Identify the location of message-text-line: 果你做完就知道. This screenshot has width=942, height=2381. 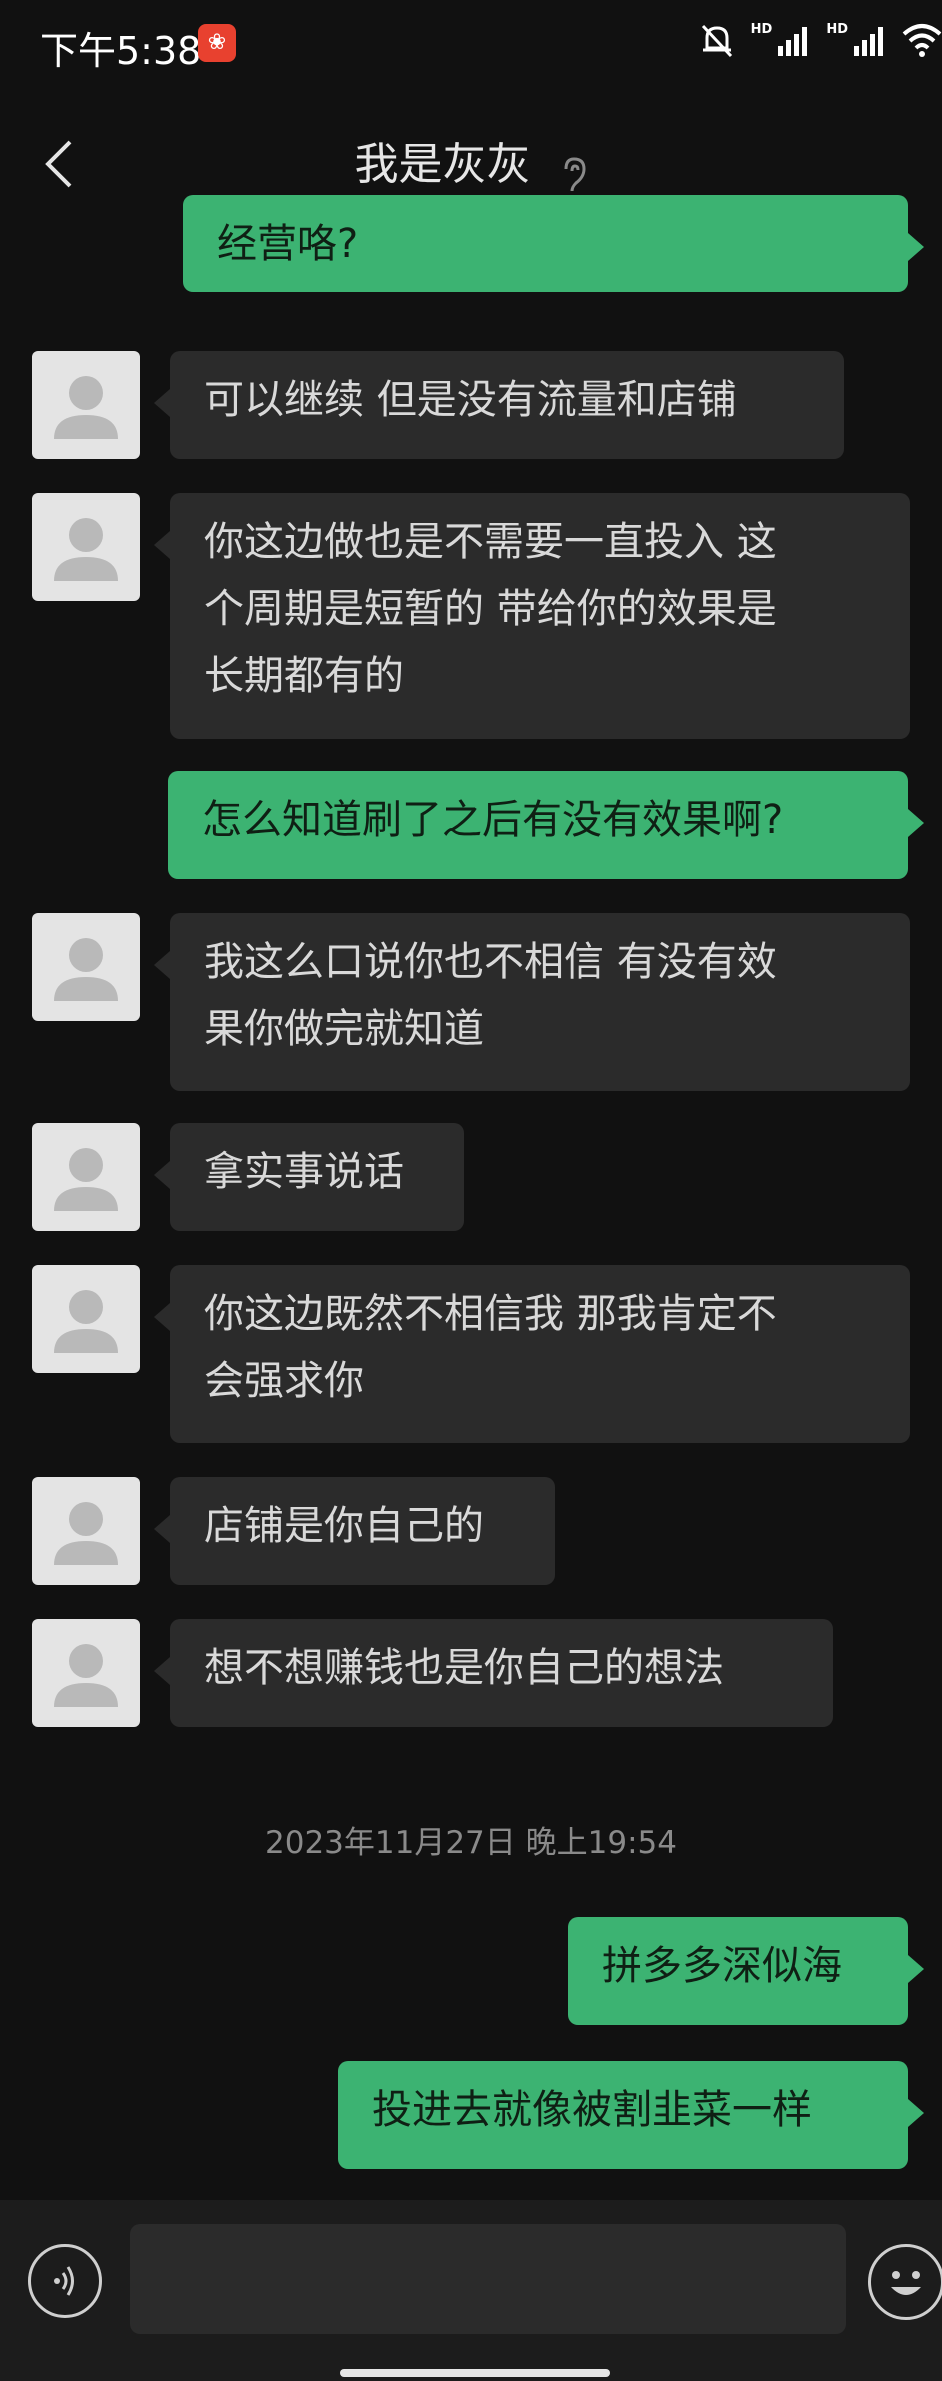
(344, 1029).